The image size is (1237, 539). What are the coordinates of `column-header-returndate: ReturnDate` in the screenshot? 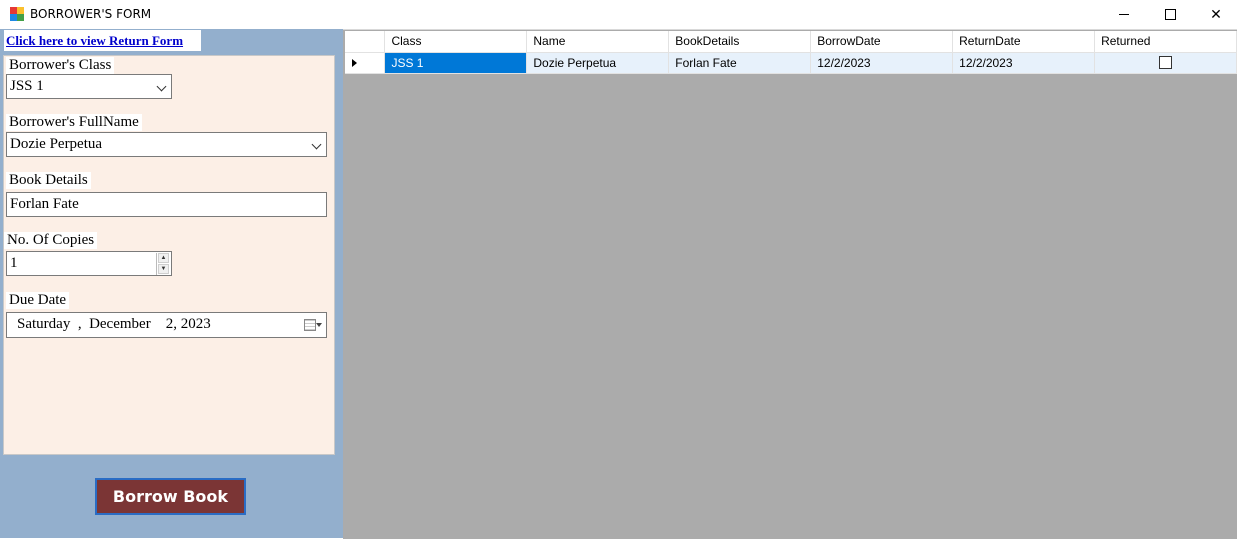 It's located at (1024, 42).